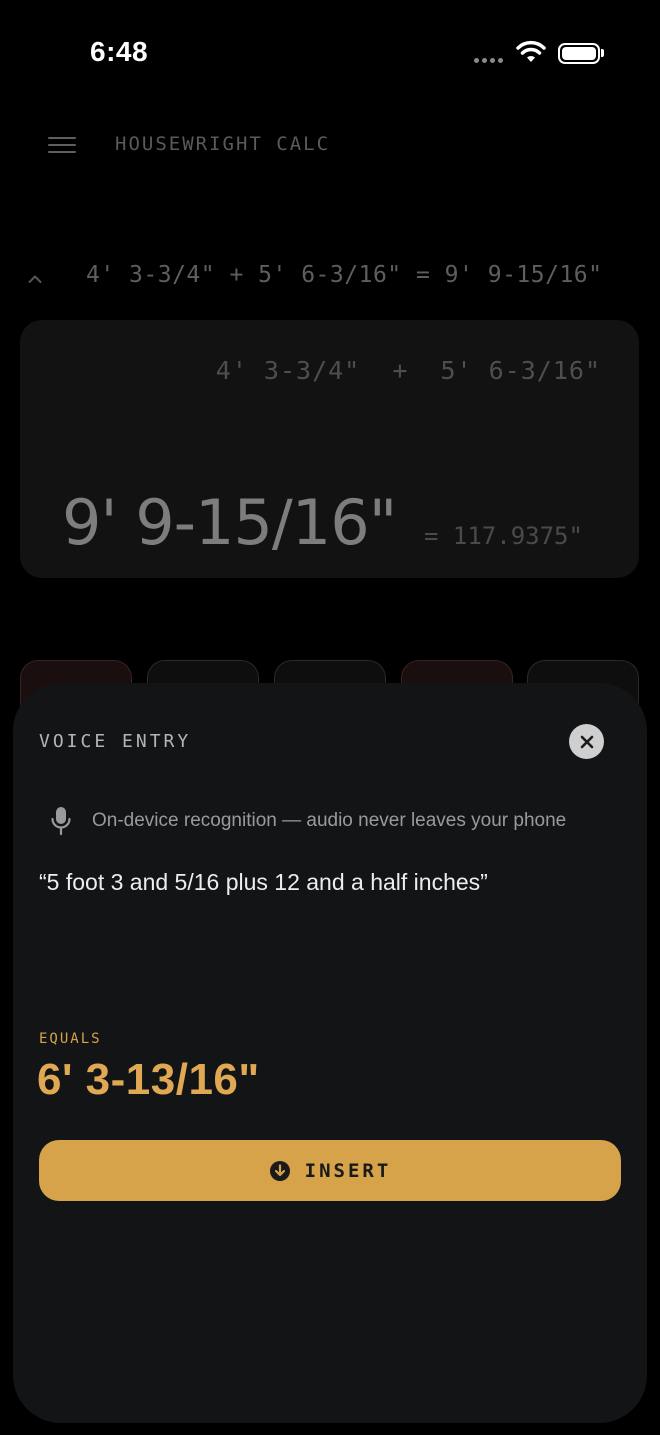  Describe the element at coordinates (62, 145) in the screenshot. I see `menu-icon` at that location.